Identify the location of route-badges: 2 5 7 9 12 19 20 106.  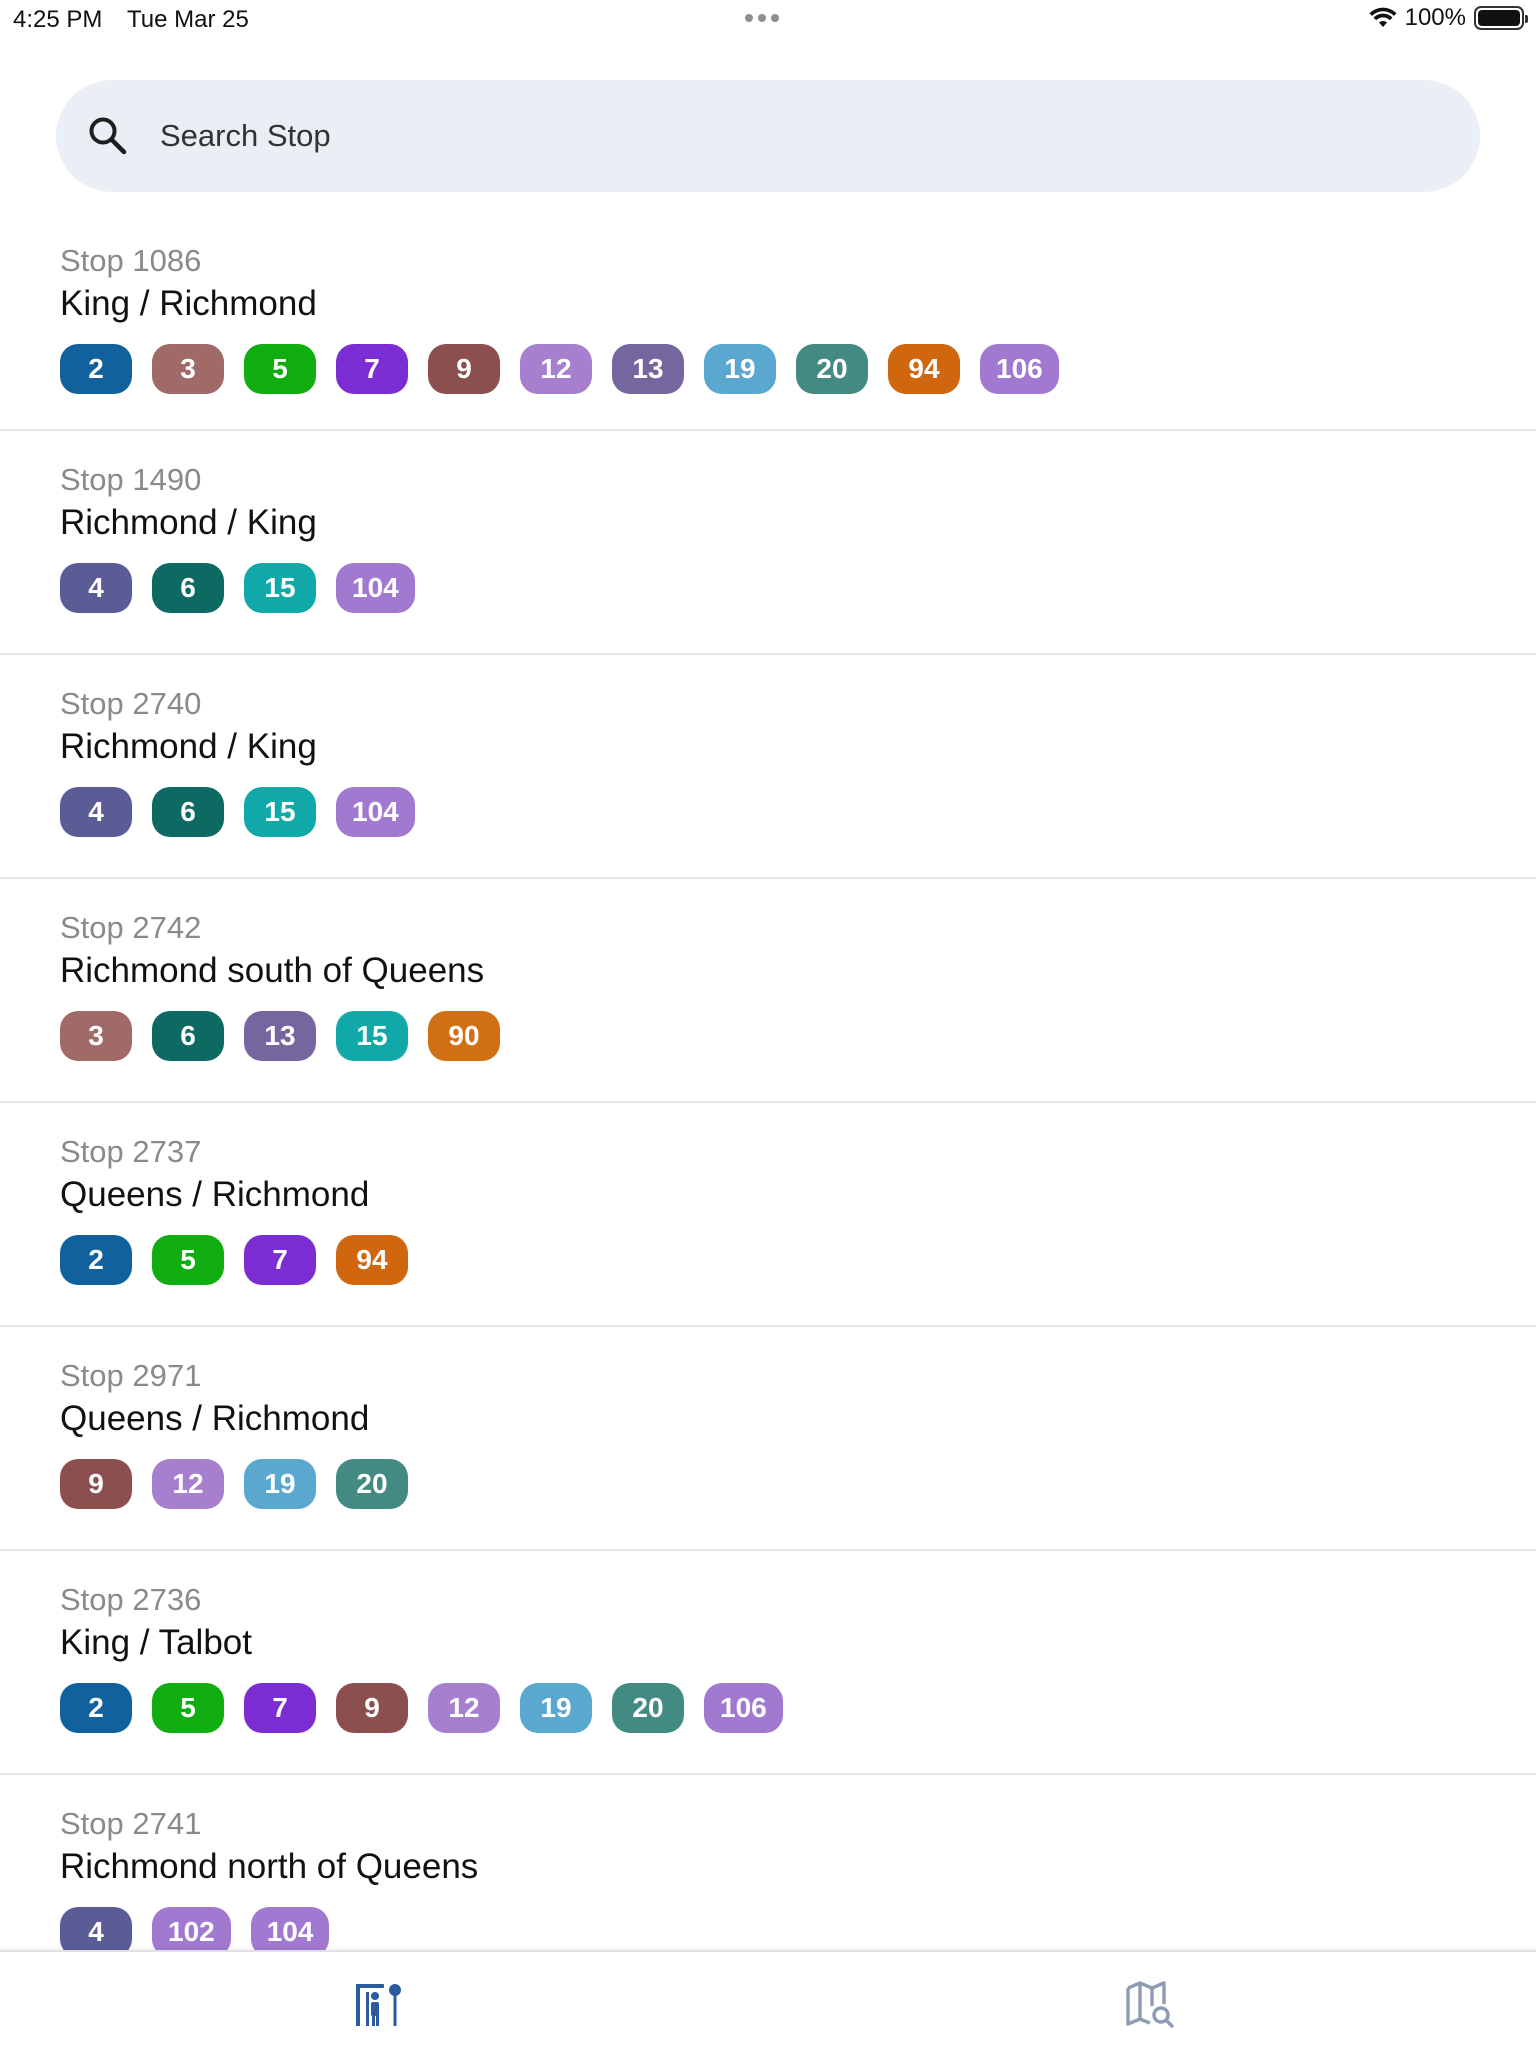
(798, 1708).